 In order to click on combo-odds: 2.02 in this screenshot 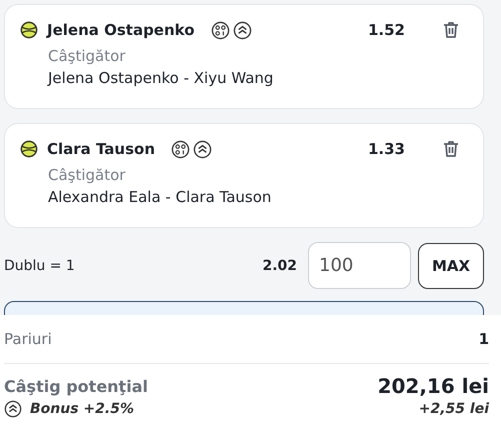, I will do `click(279, 266)`.